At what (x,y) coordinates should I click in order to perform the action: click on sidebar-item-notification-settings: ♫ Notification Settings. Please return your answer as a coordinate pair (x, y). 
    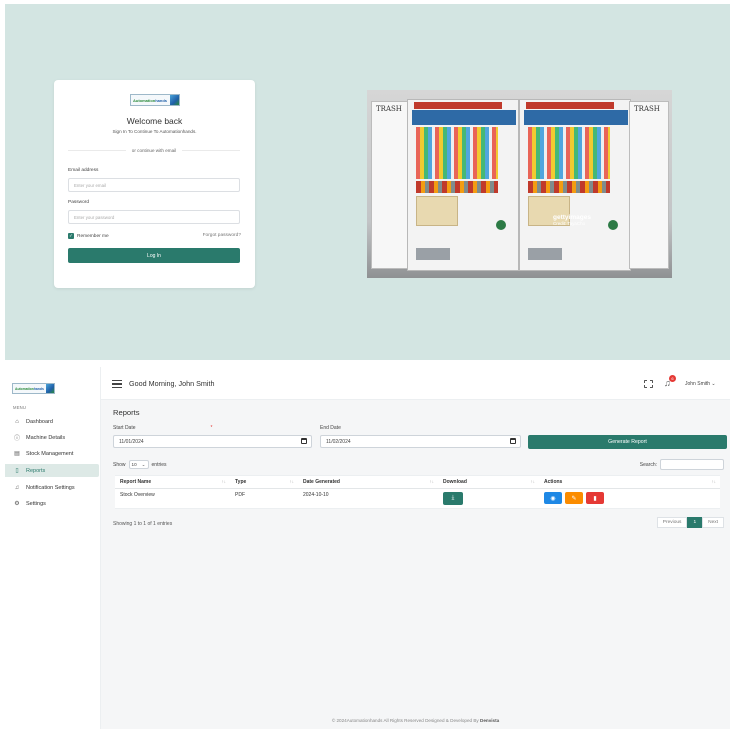
    Looking at the image, I should click on (53, 487).